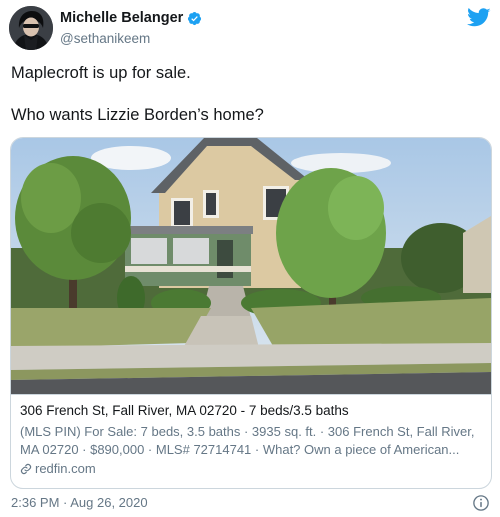  Describe the element at coordinates (479, 18) in the screenshot. I see `twitter-bird-icon` at that location.